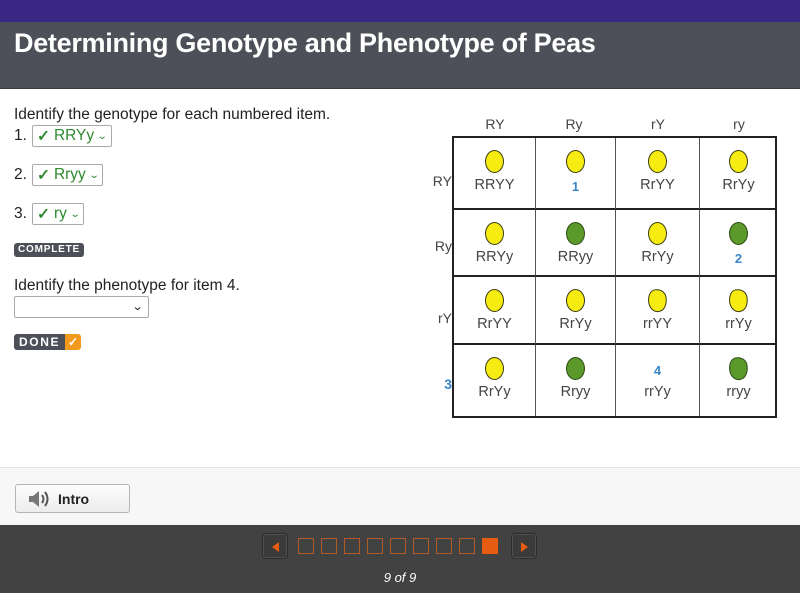  Describe the element at coordinates (48, 342) in the screenshot. I see `done-button: DONE ✓` at that location.